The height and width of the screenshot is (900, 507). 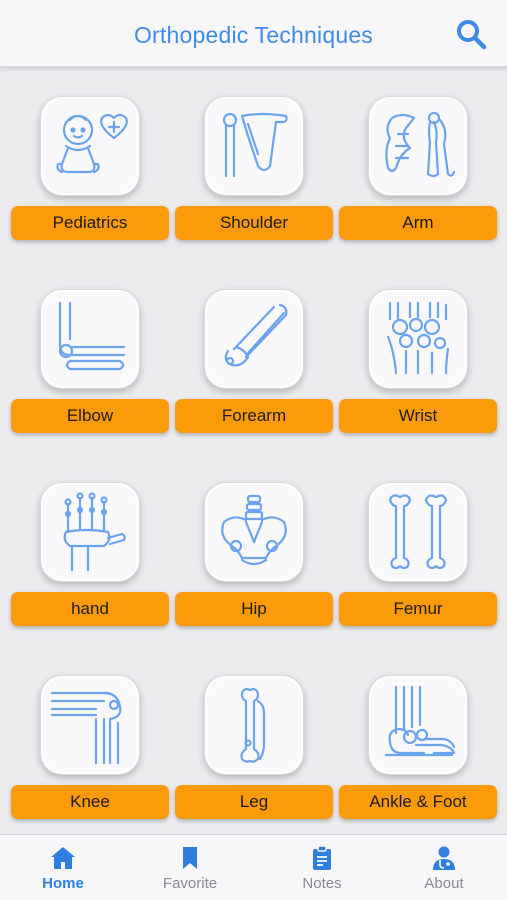 I want to click on search-icon, so click(x=471, y=34).